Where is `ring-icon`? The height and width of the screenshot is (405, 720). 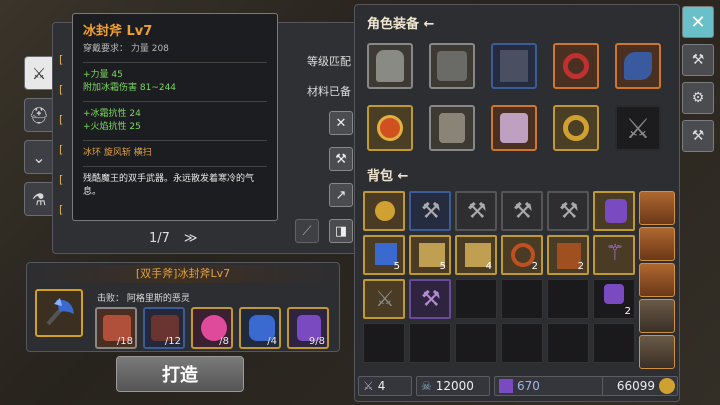
ring-icon is located at coordinates (576, 66).